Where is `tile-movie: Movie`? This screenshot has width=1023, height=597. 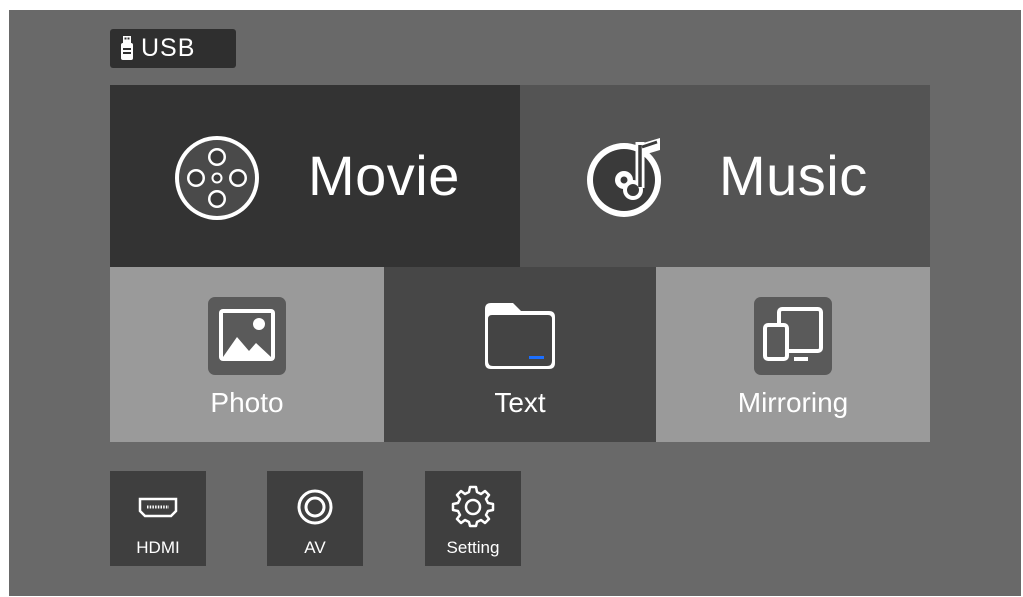
tile-movie: Movie is located at coordinates (315, 176).